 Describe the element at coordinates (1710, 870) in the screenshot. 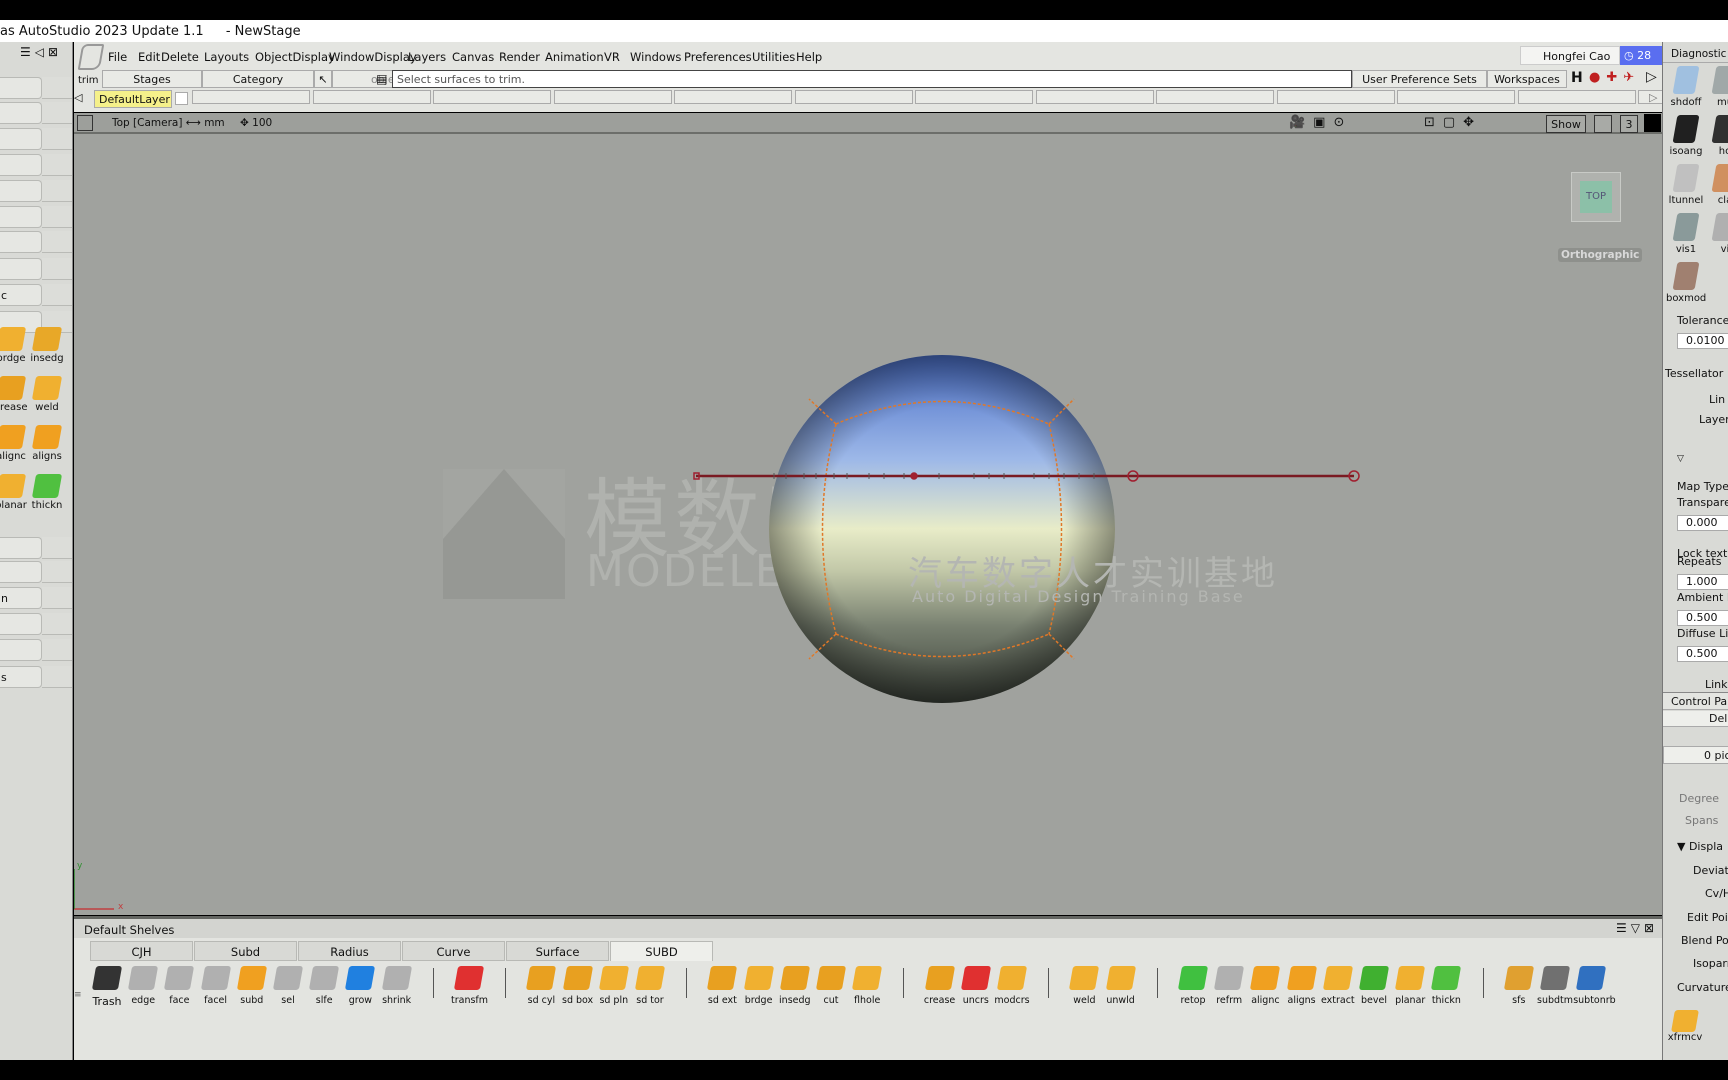

I see `display-option: Deviati` at that location.